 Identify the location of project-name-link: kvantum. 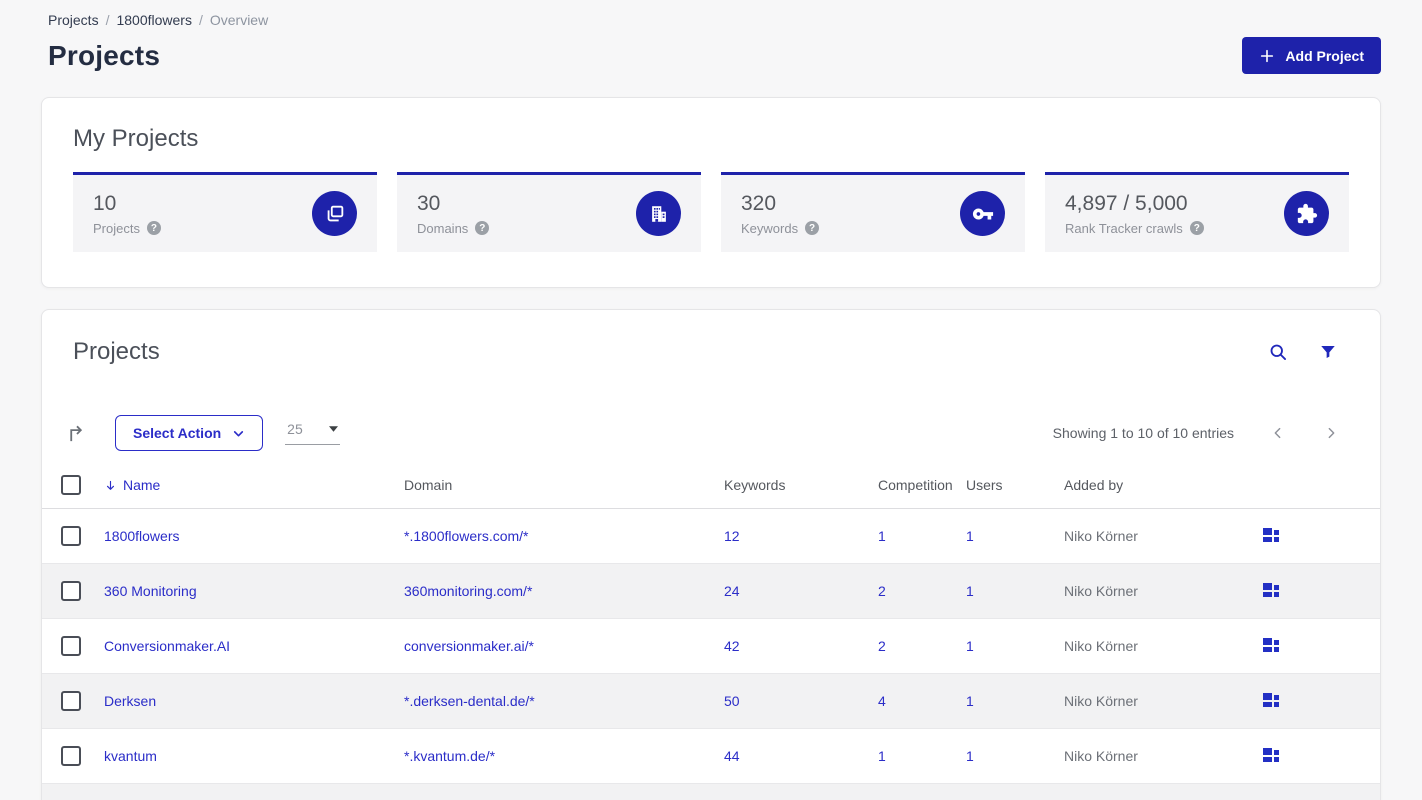
(130, 756).